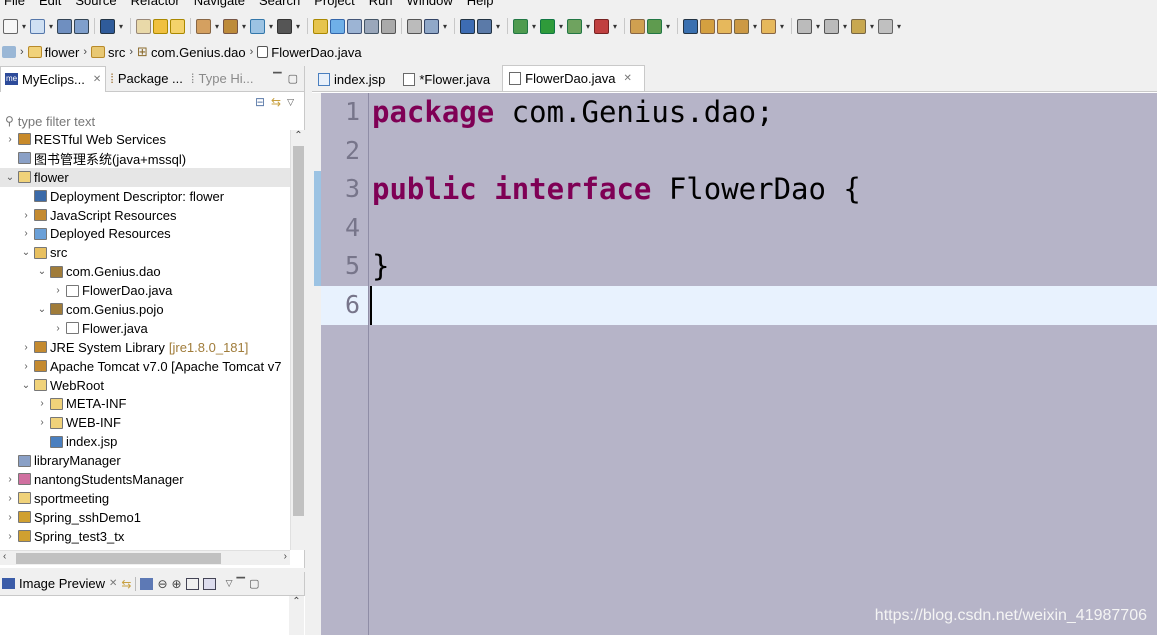 The height and width of the screenshot is (635, 1157). What do you see at coordinates (430, 4) in the screenshot?
I see `menu-window: Window` at bounding box center [430, 4].